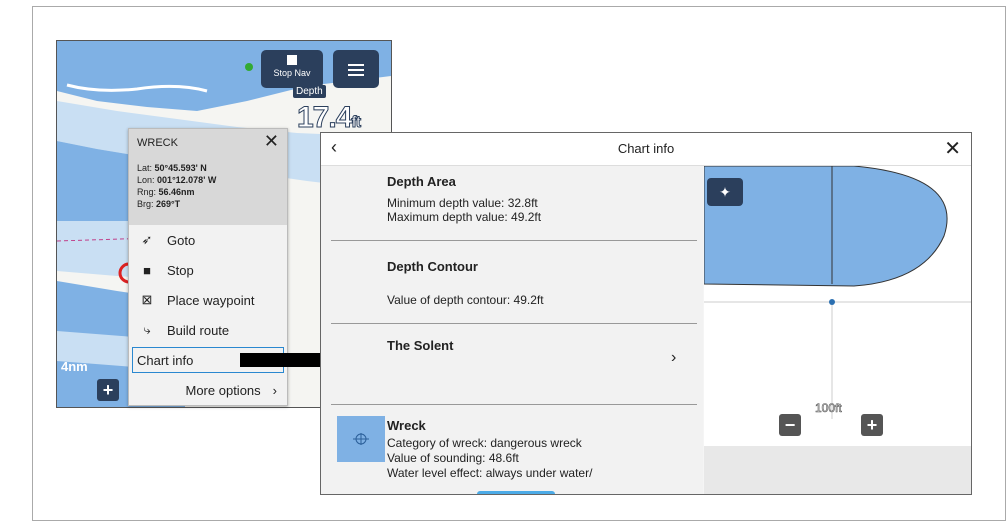 The height and width of the screenshot is (525, 1007). What do you see at coordinates (465, 300) in the screenshot?
I see `section-line: Value of depth contour: 49.2ft` at bounding box center [465, 300].